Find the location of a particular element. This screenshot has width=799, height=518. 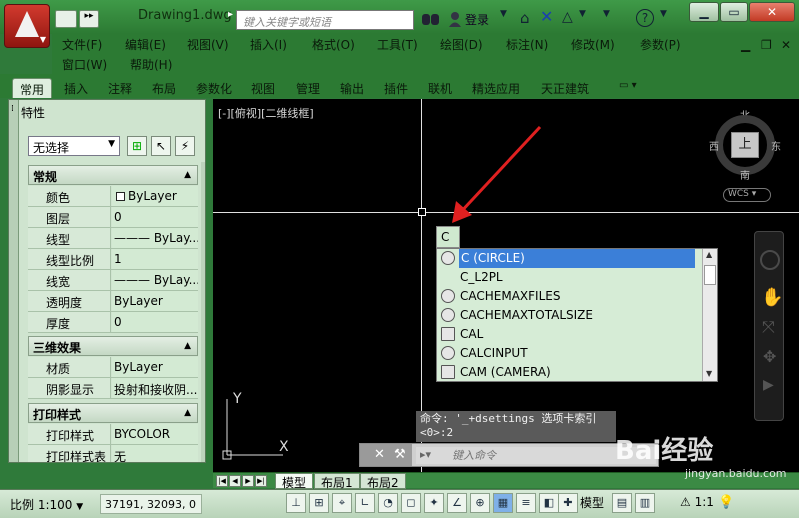

menu-draw: 绘图(D) is located at coordinates (461, 44).